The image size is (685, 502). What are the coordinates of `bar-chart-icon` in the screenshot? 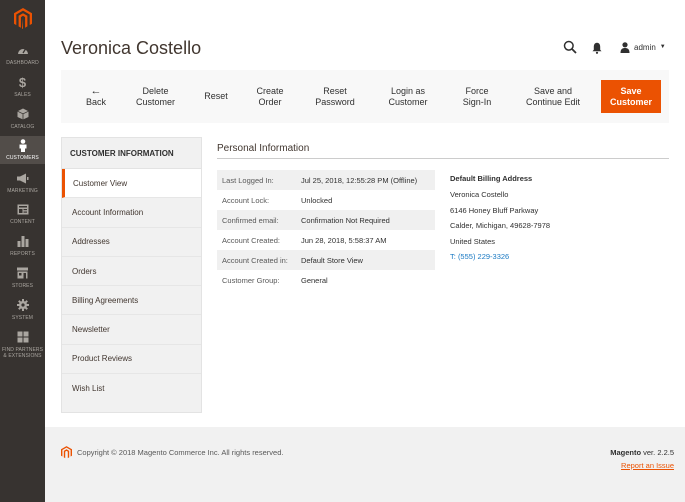 It's located at (23, 241).